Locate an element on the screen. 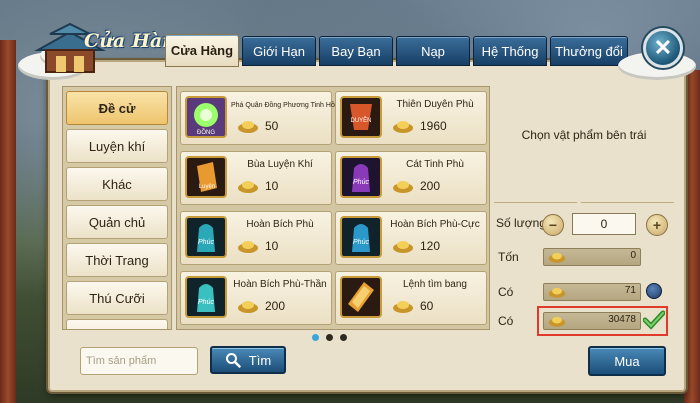 The width and height of the screenshot is (700, 403). sidebar-item-mounts: Thú Cưỡi is located at coordinates (117, 298).